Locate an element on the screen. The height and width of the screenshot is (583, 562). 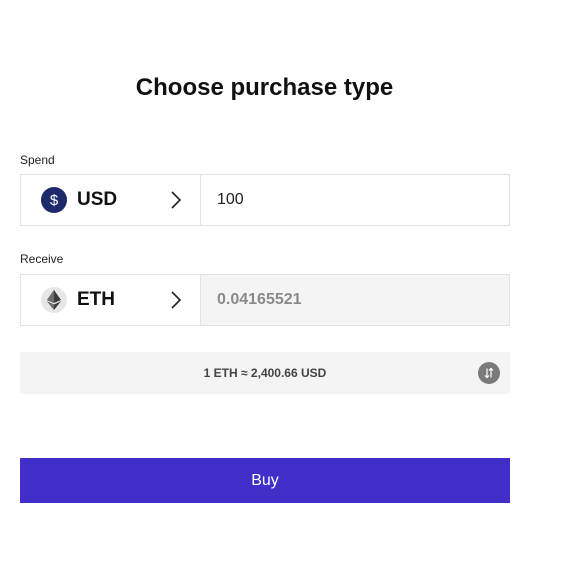
receive-currency-code: ETH is located at coordinates (96, 299).